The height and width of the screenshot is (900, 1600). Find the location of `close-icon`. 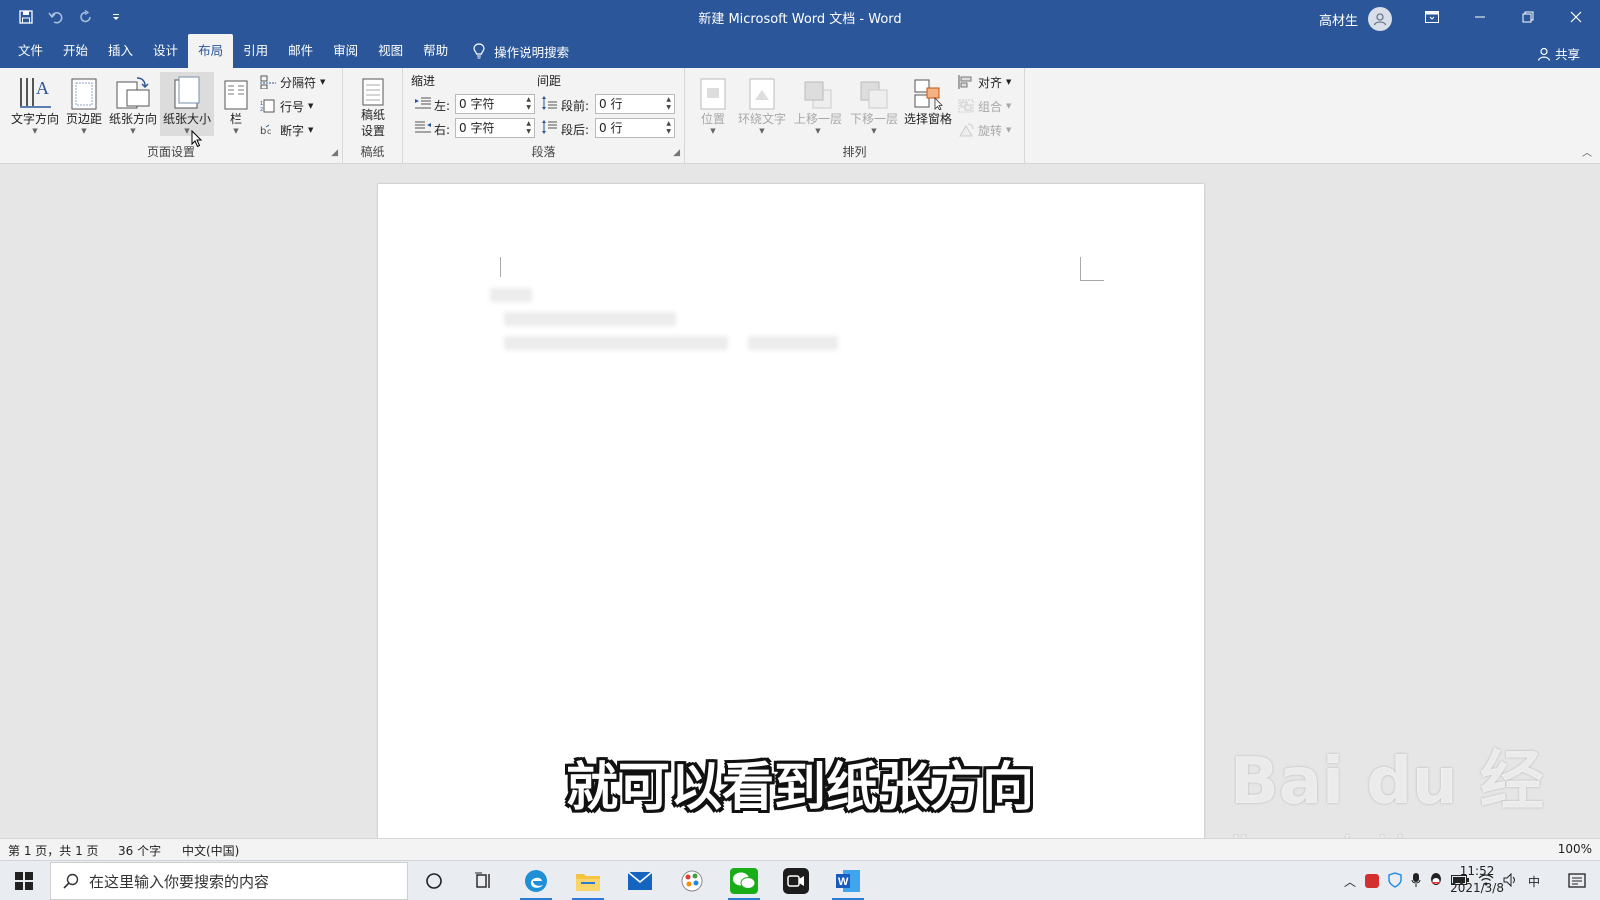

close-icon is located at coordinates (1576, 17).